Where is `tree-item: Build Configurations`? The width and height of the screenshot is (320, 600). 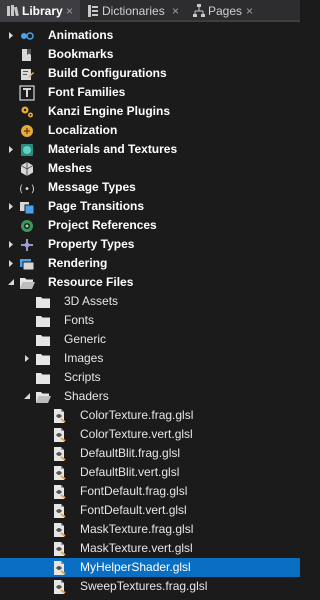 tree-item: Build Configurations is located at coordinates (150, 73).